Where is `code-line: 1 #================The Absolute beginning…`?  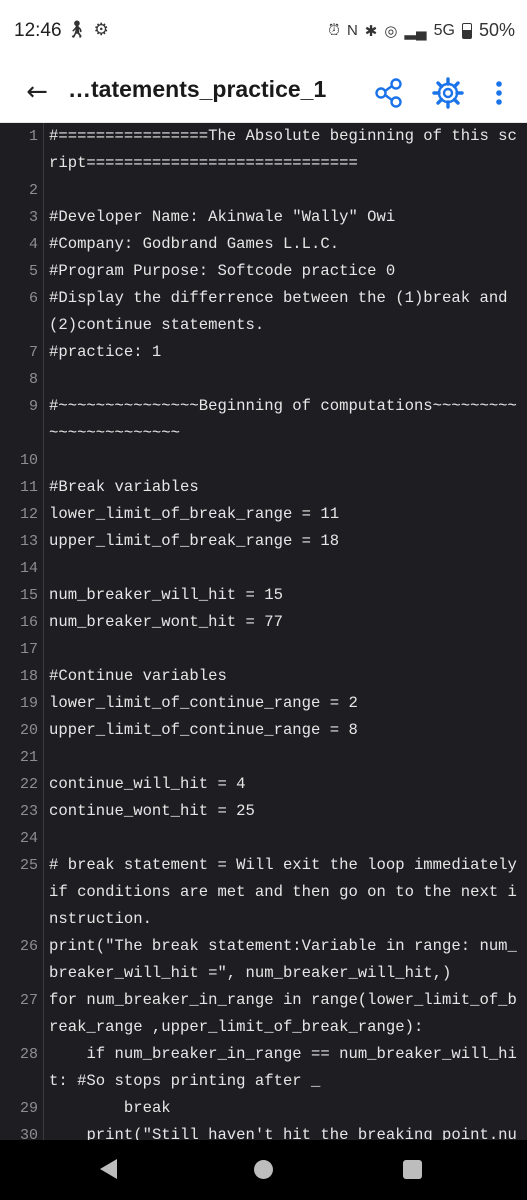 code-line: 1 #================The Absolute beginning… is located at coordinates (263, 150).